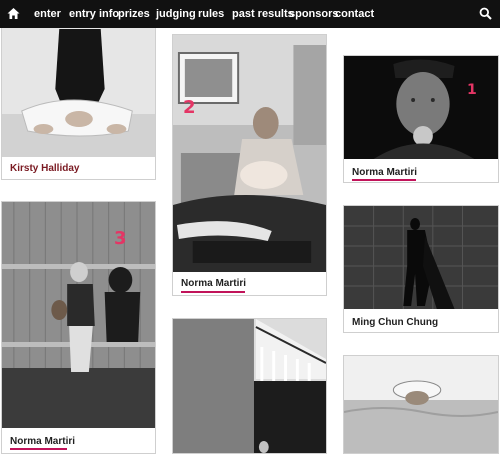 Image resolution: width=500 pixels, height=454 pixels. What do you see at coordinates (189, 107) in the screenshot?
I see `ranking-number: 2` at bounding box center [189, 107].